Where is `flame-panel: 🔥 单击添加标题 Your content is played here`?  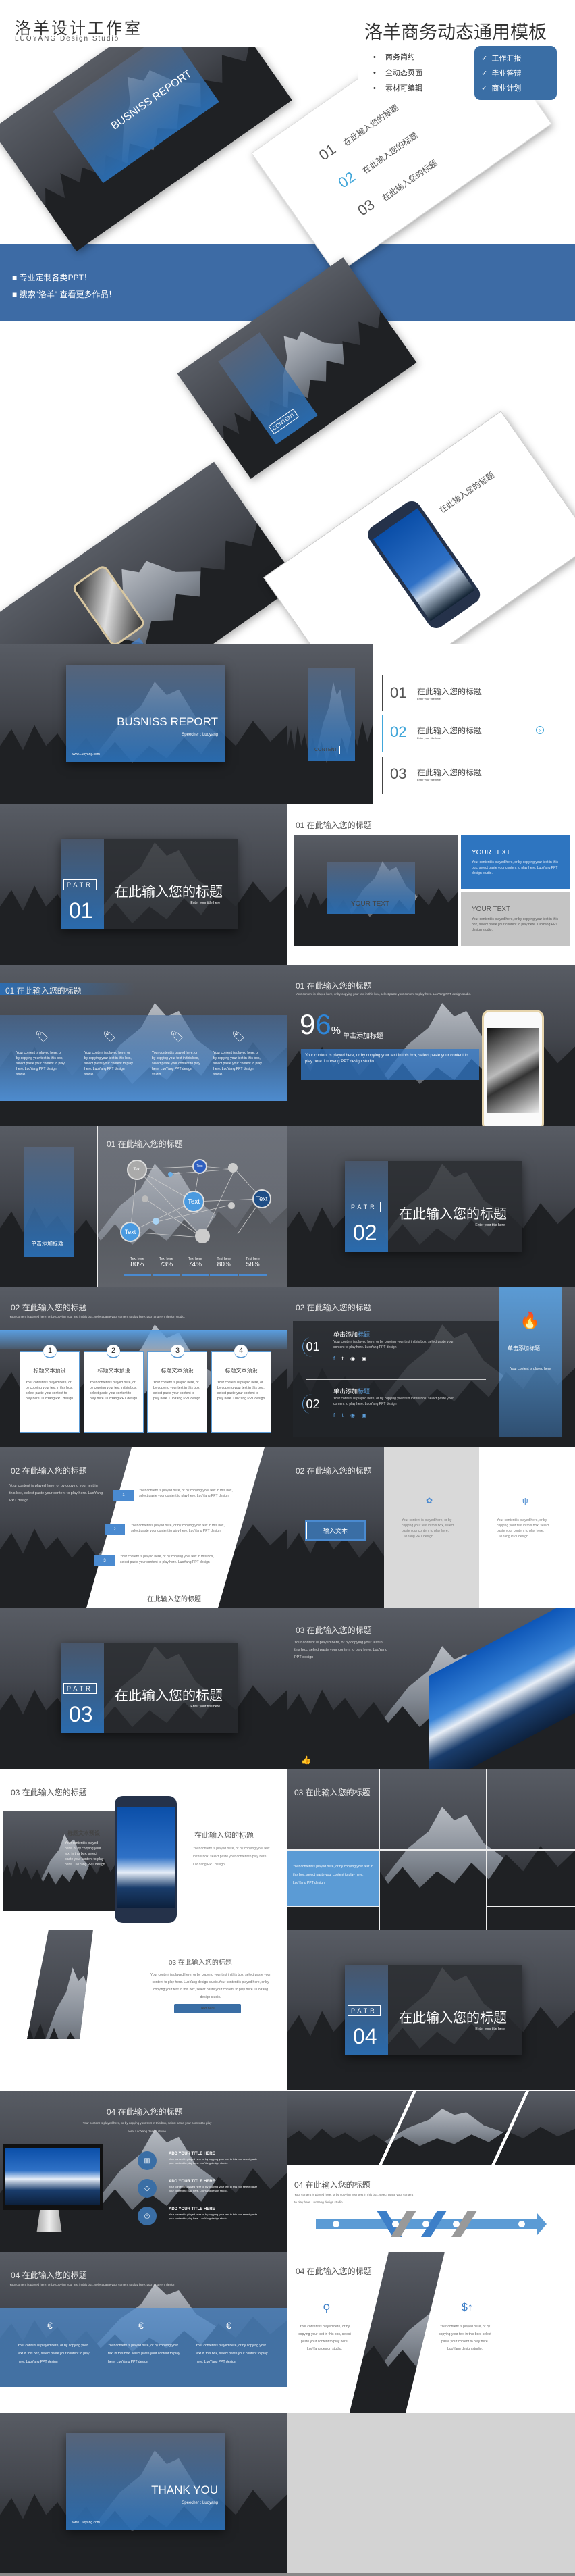 flame-panel: 🔥 单击添加标题 Your content is played here is located at coordinates (530, 1362).